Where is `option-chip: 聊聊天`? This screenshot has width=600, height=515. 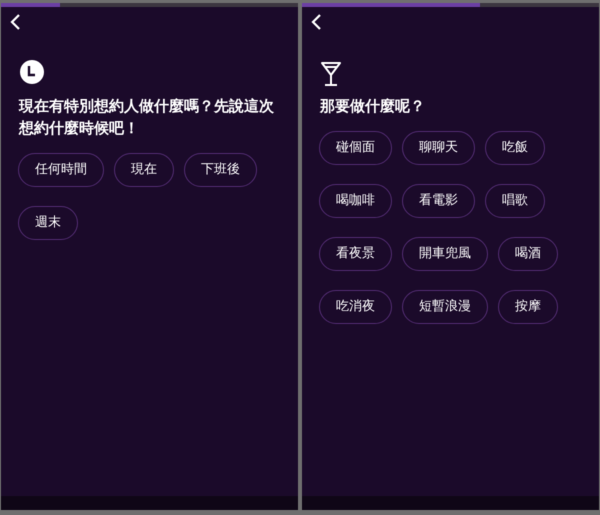
option-chip: 聊聊天 is located at coordinates (438, 148).